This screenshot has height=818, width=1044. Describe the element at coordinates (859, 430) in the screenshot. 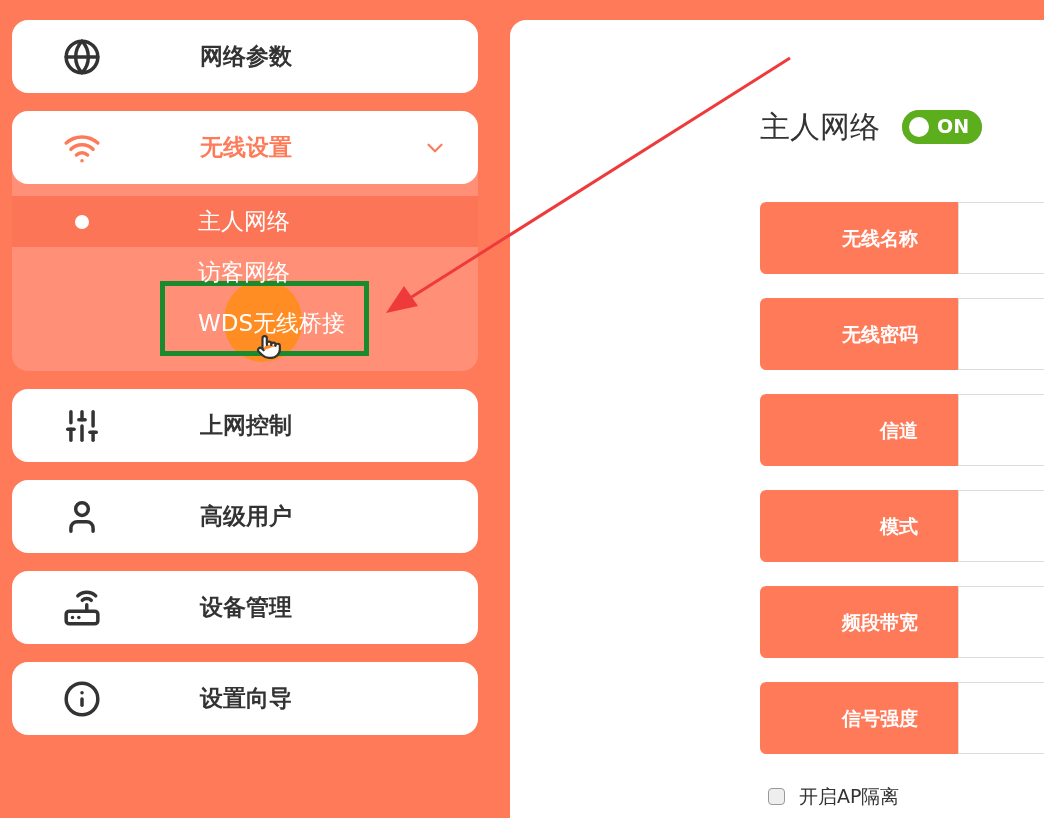

I see `field-label: 信道` at that location.